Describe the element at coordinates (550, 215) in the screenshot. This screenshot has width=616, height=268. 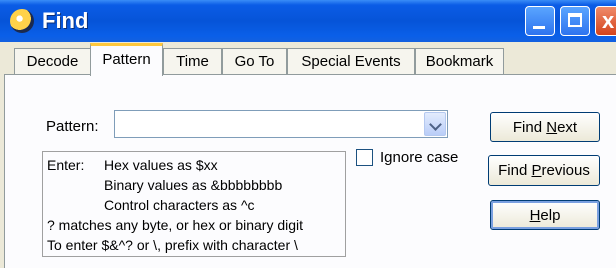
I see `help-label-post: elp` at that location.